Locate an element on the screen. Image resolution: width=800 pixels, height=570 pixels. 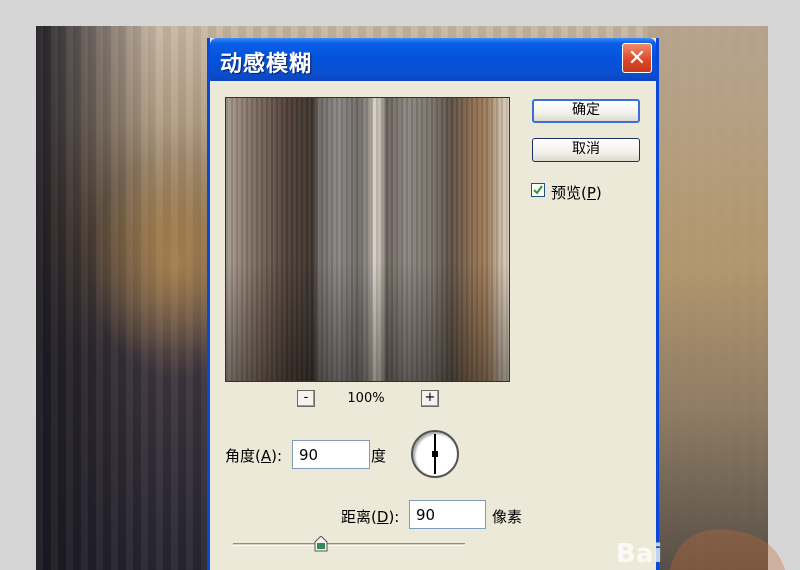
distance-accel-close: ): is located at coordinates (394, 517).